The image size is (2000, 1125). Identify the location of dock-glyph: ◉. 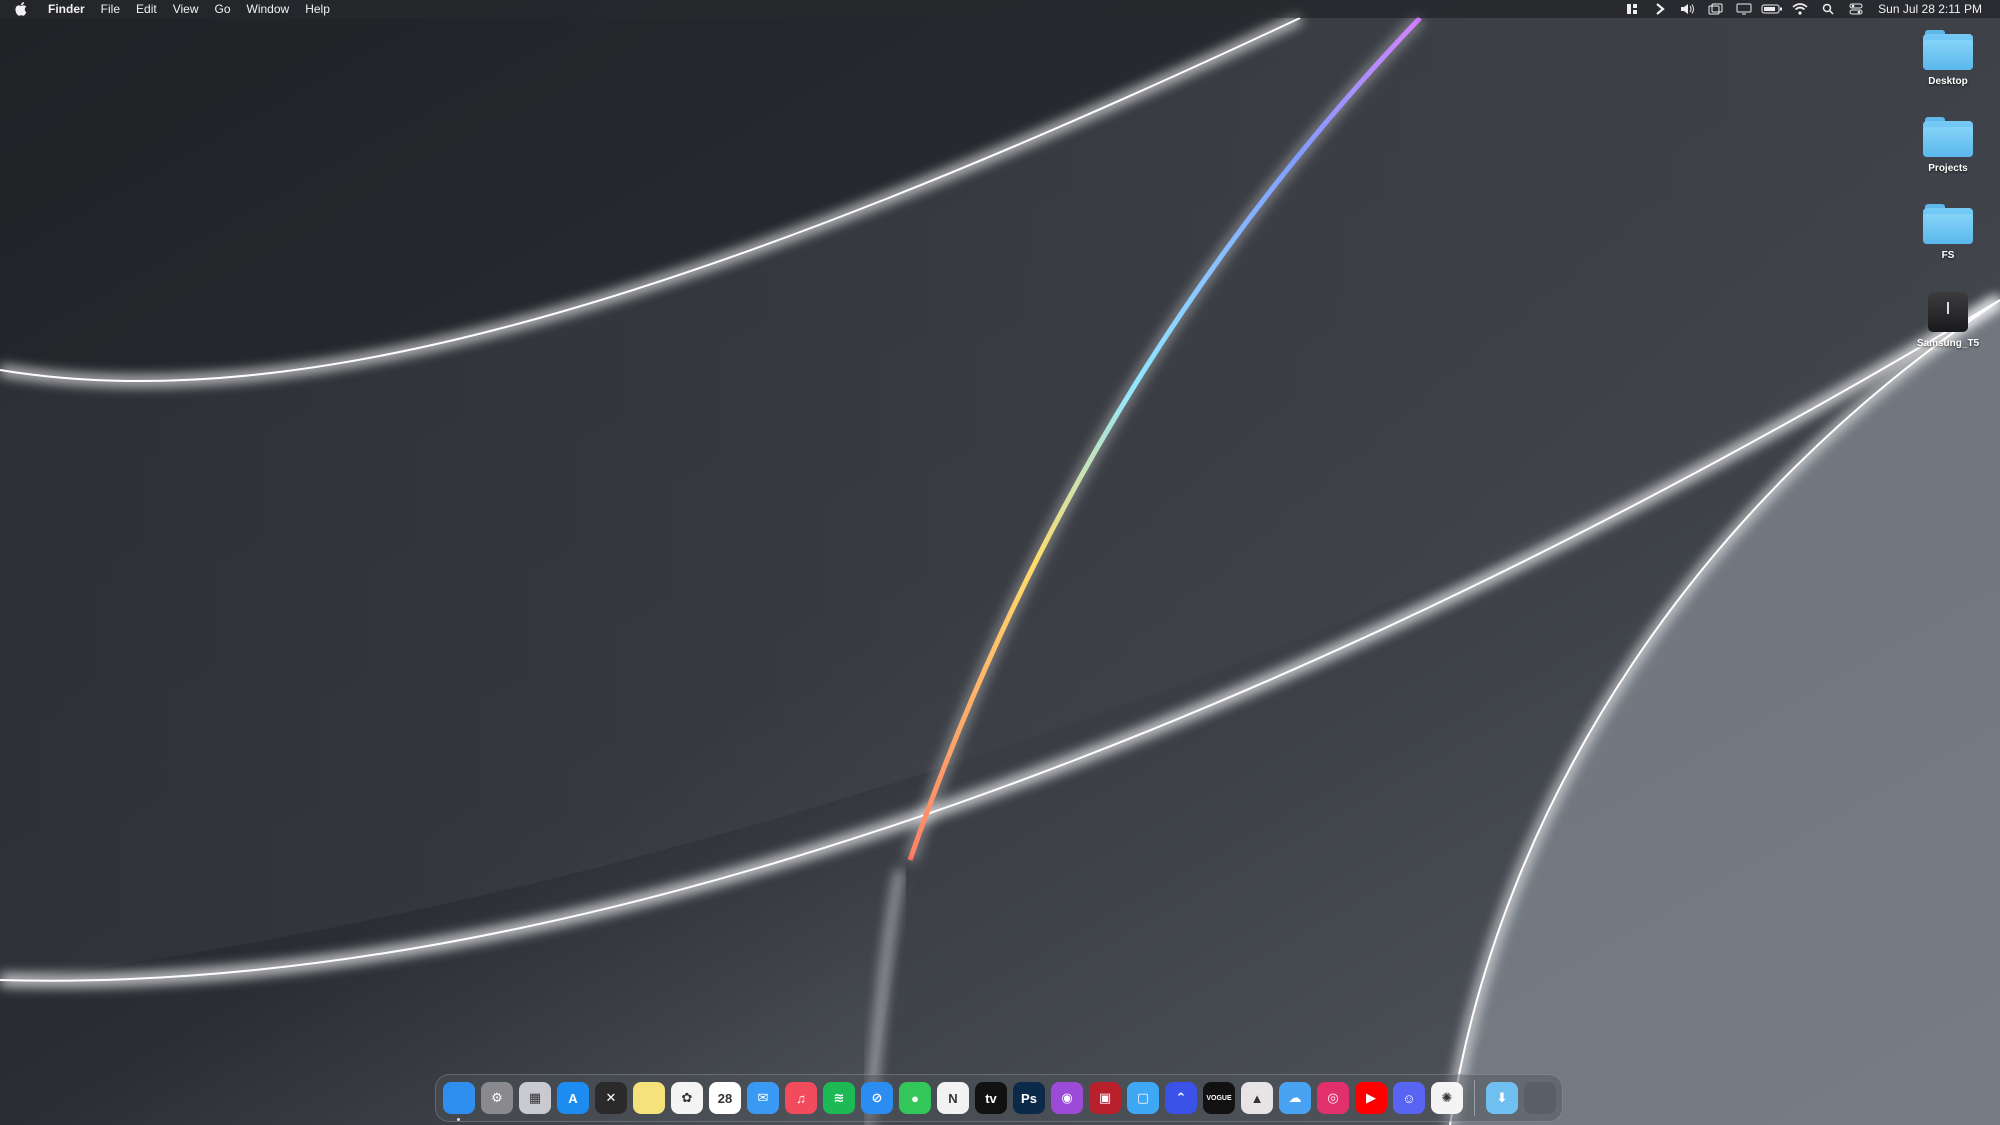
(1067, 1097).